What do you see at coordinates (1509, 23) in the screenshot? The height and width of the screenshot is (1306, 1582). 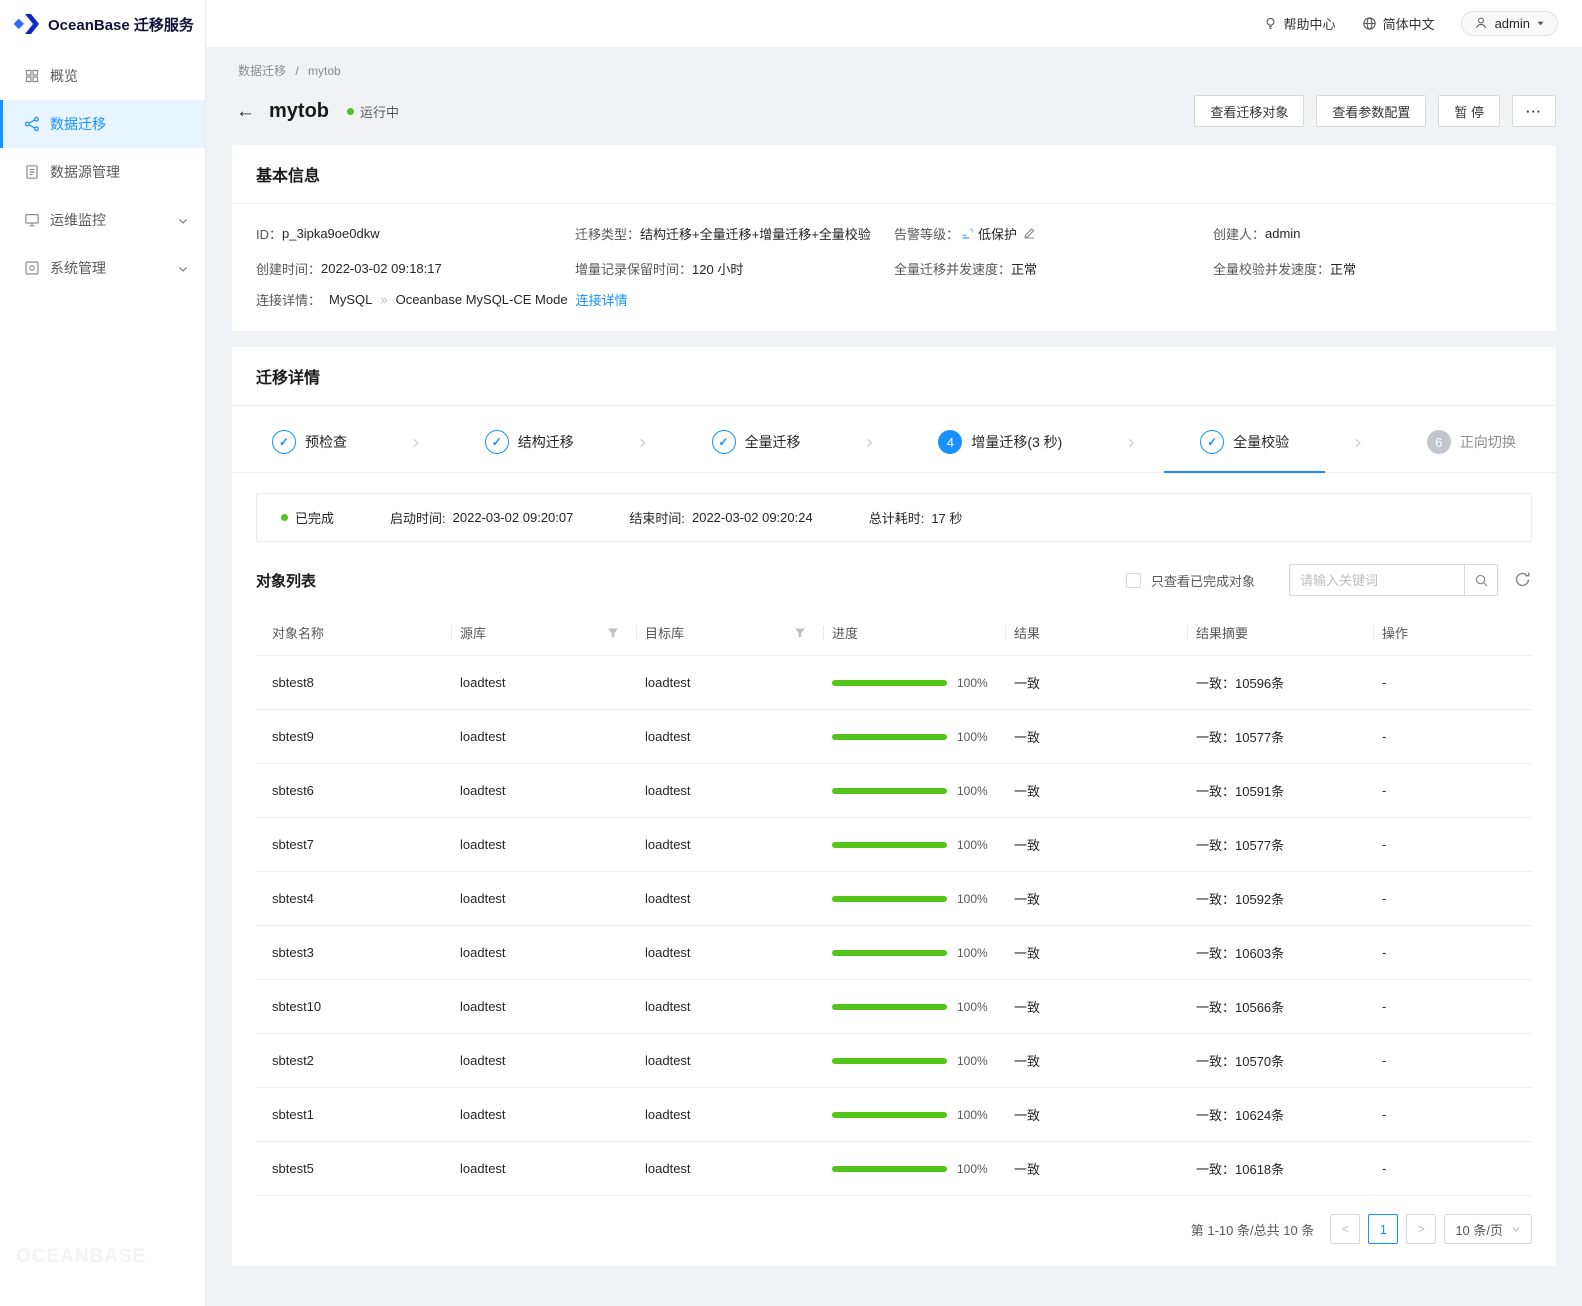 I see `user-menu-button: admin` at bounding box center [1509, 23].